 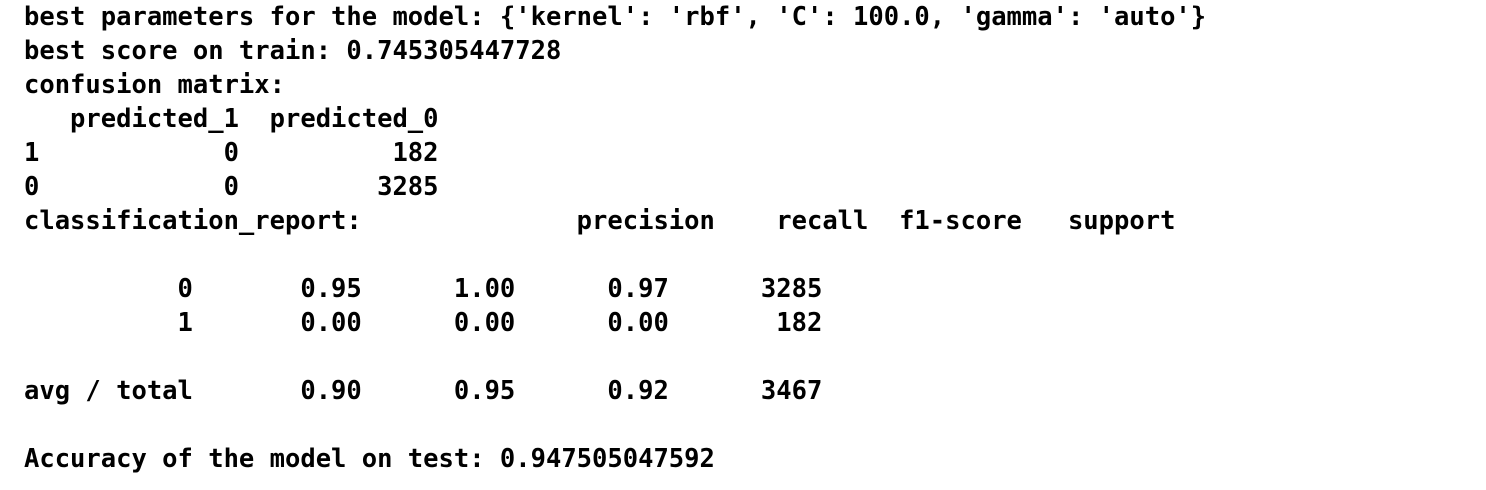 I want to click on report-row: 1 0.00 0.00 0.00 182, so click(x=423, y=323).